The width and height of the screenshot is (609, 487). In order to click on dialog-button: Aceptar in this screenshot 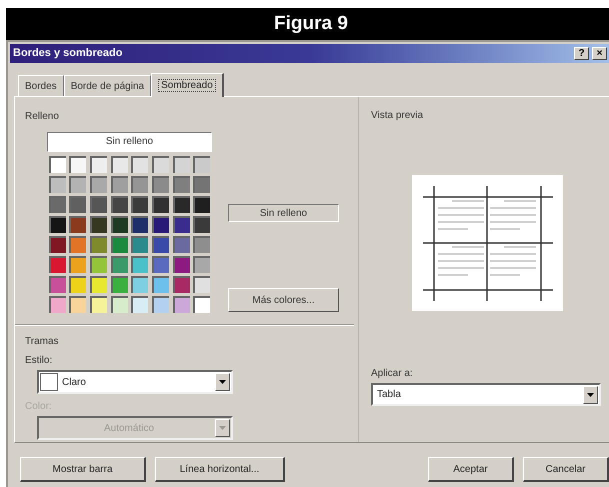, I will do `click(471, 469)`.